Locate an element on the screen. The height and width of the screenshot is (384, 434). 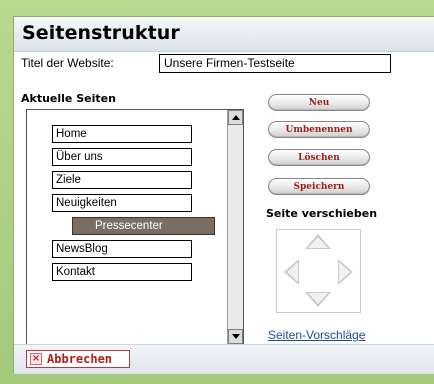
cancel-label: Abbrechen is located at coordinates (80, 359).